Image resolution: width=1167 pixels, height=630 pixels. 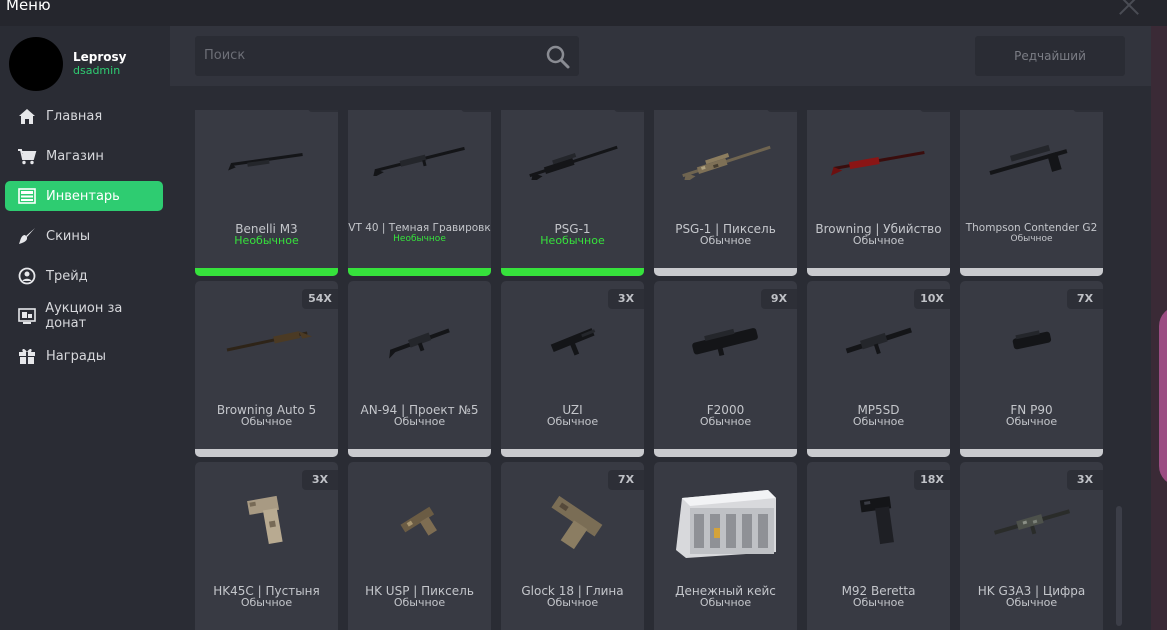 I want to click on inventory-item: Browning | Убийство Обычное, so click(x=878, y=193).